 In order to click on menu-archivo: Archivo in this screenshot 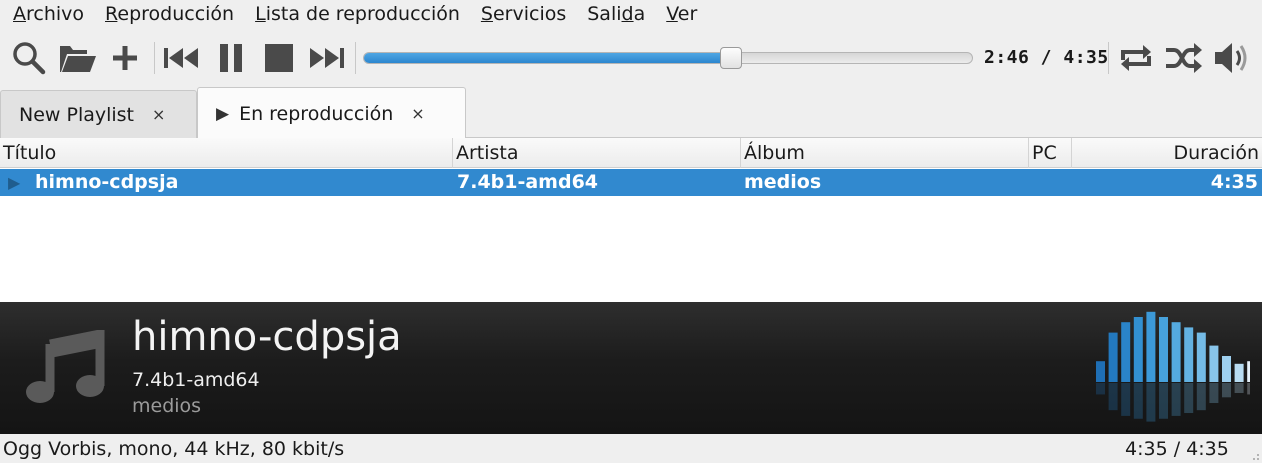, I will do `click(46, 14)`.